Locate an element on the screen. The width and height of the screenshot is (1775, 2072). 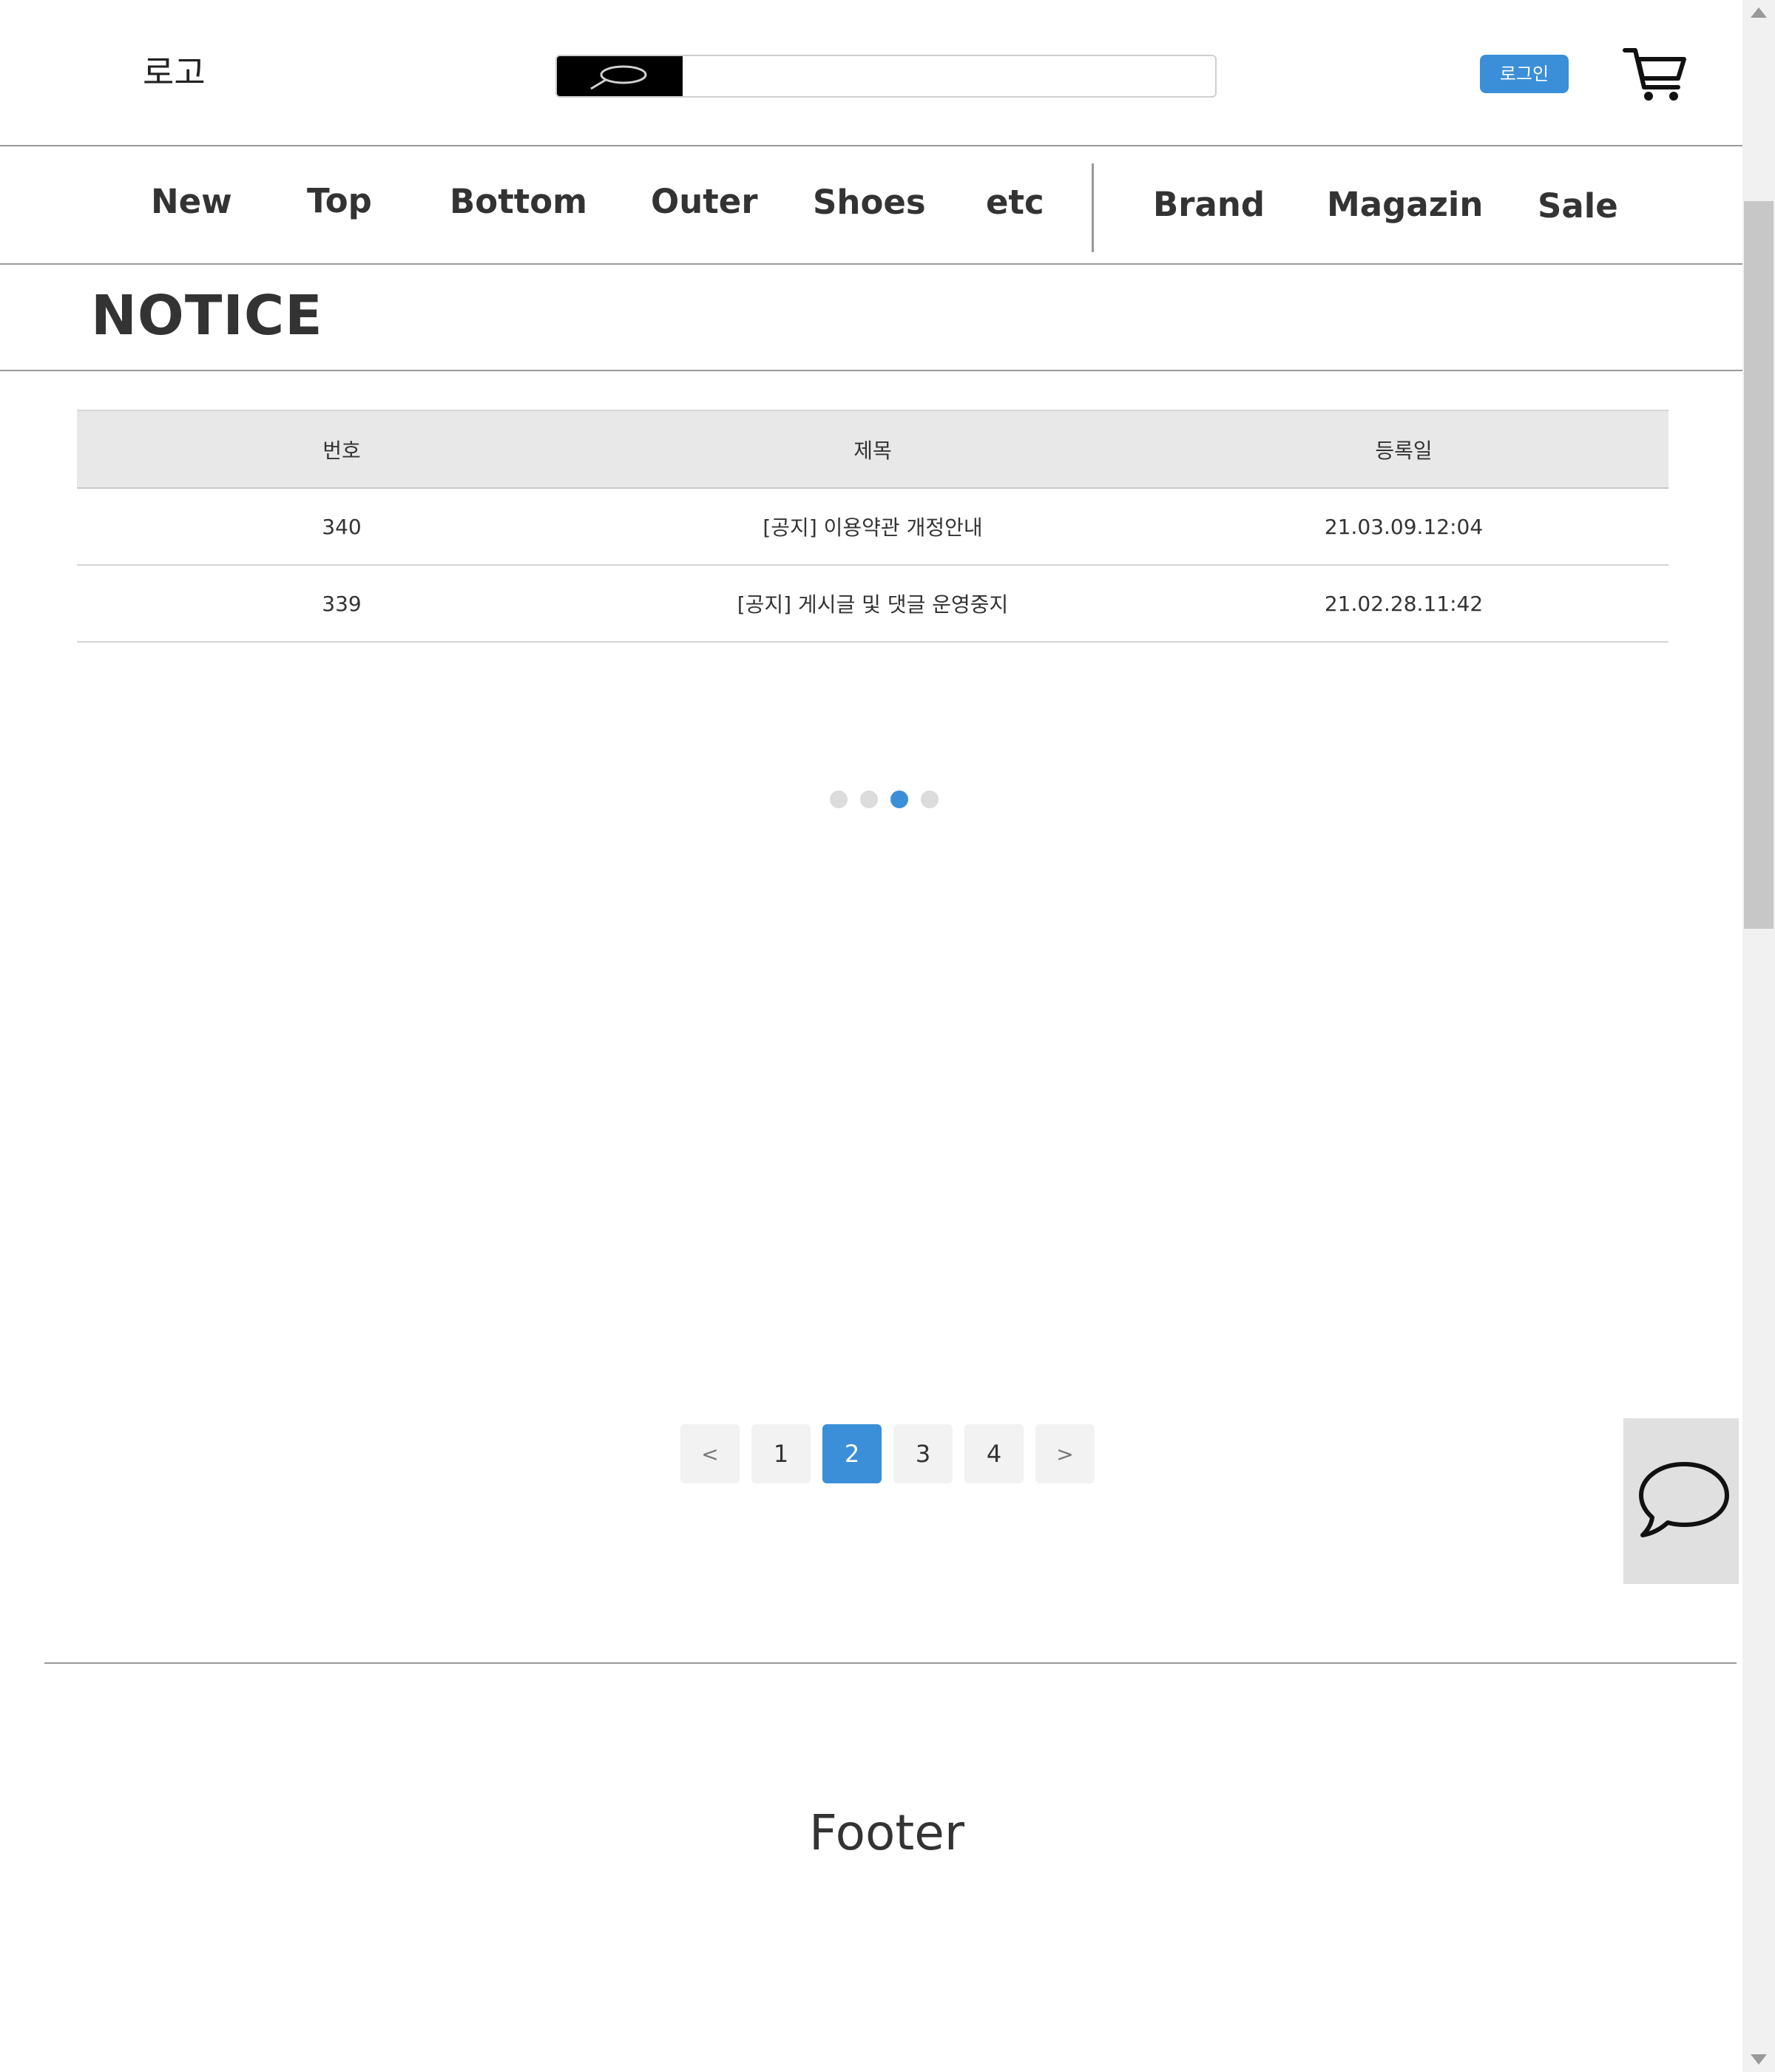
column-header-subject: 제목 is located at coordinates (872, 450).